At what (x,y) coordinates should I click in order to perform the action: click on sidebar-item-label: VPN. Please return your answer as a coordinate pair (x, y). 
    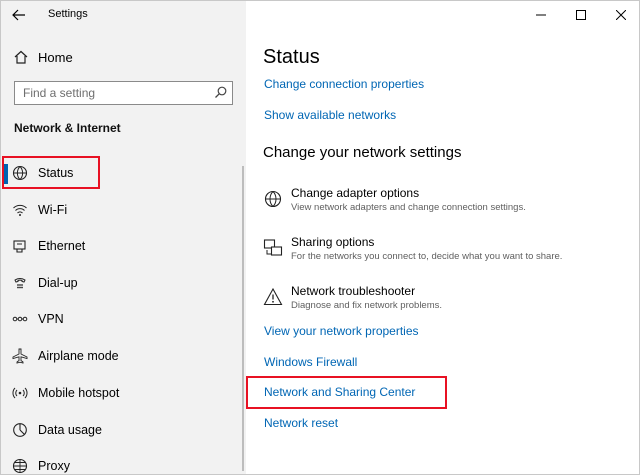
    Looking at the image, I should click on (51, 319).